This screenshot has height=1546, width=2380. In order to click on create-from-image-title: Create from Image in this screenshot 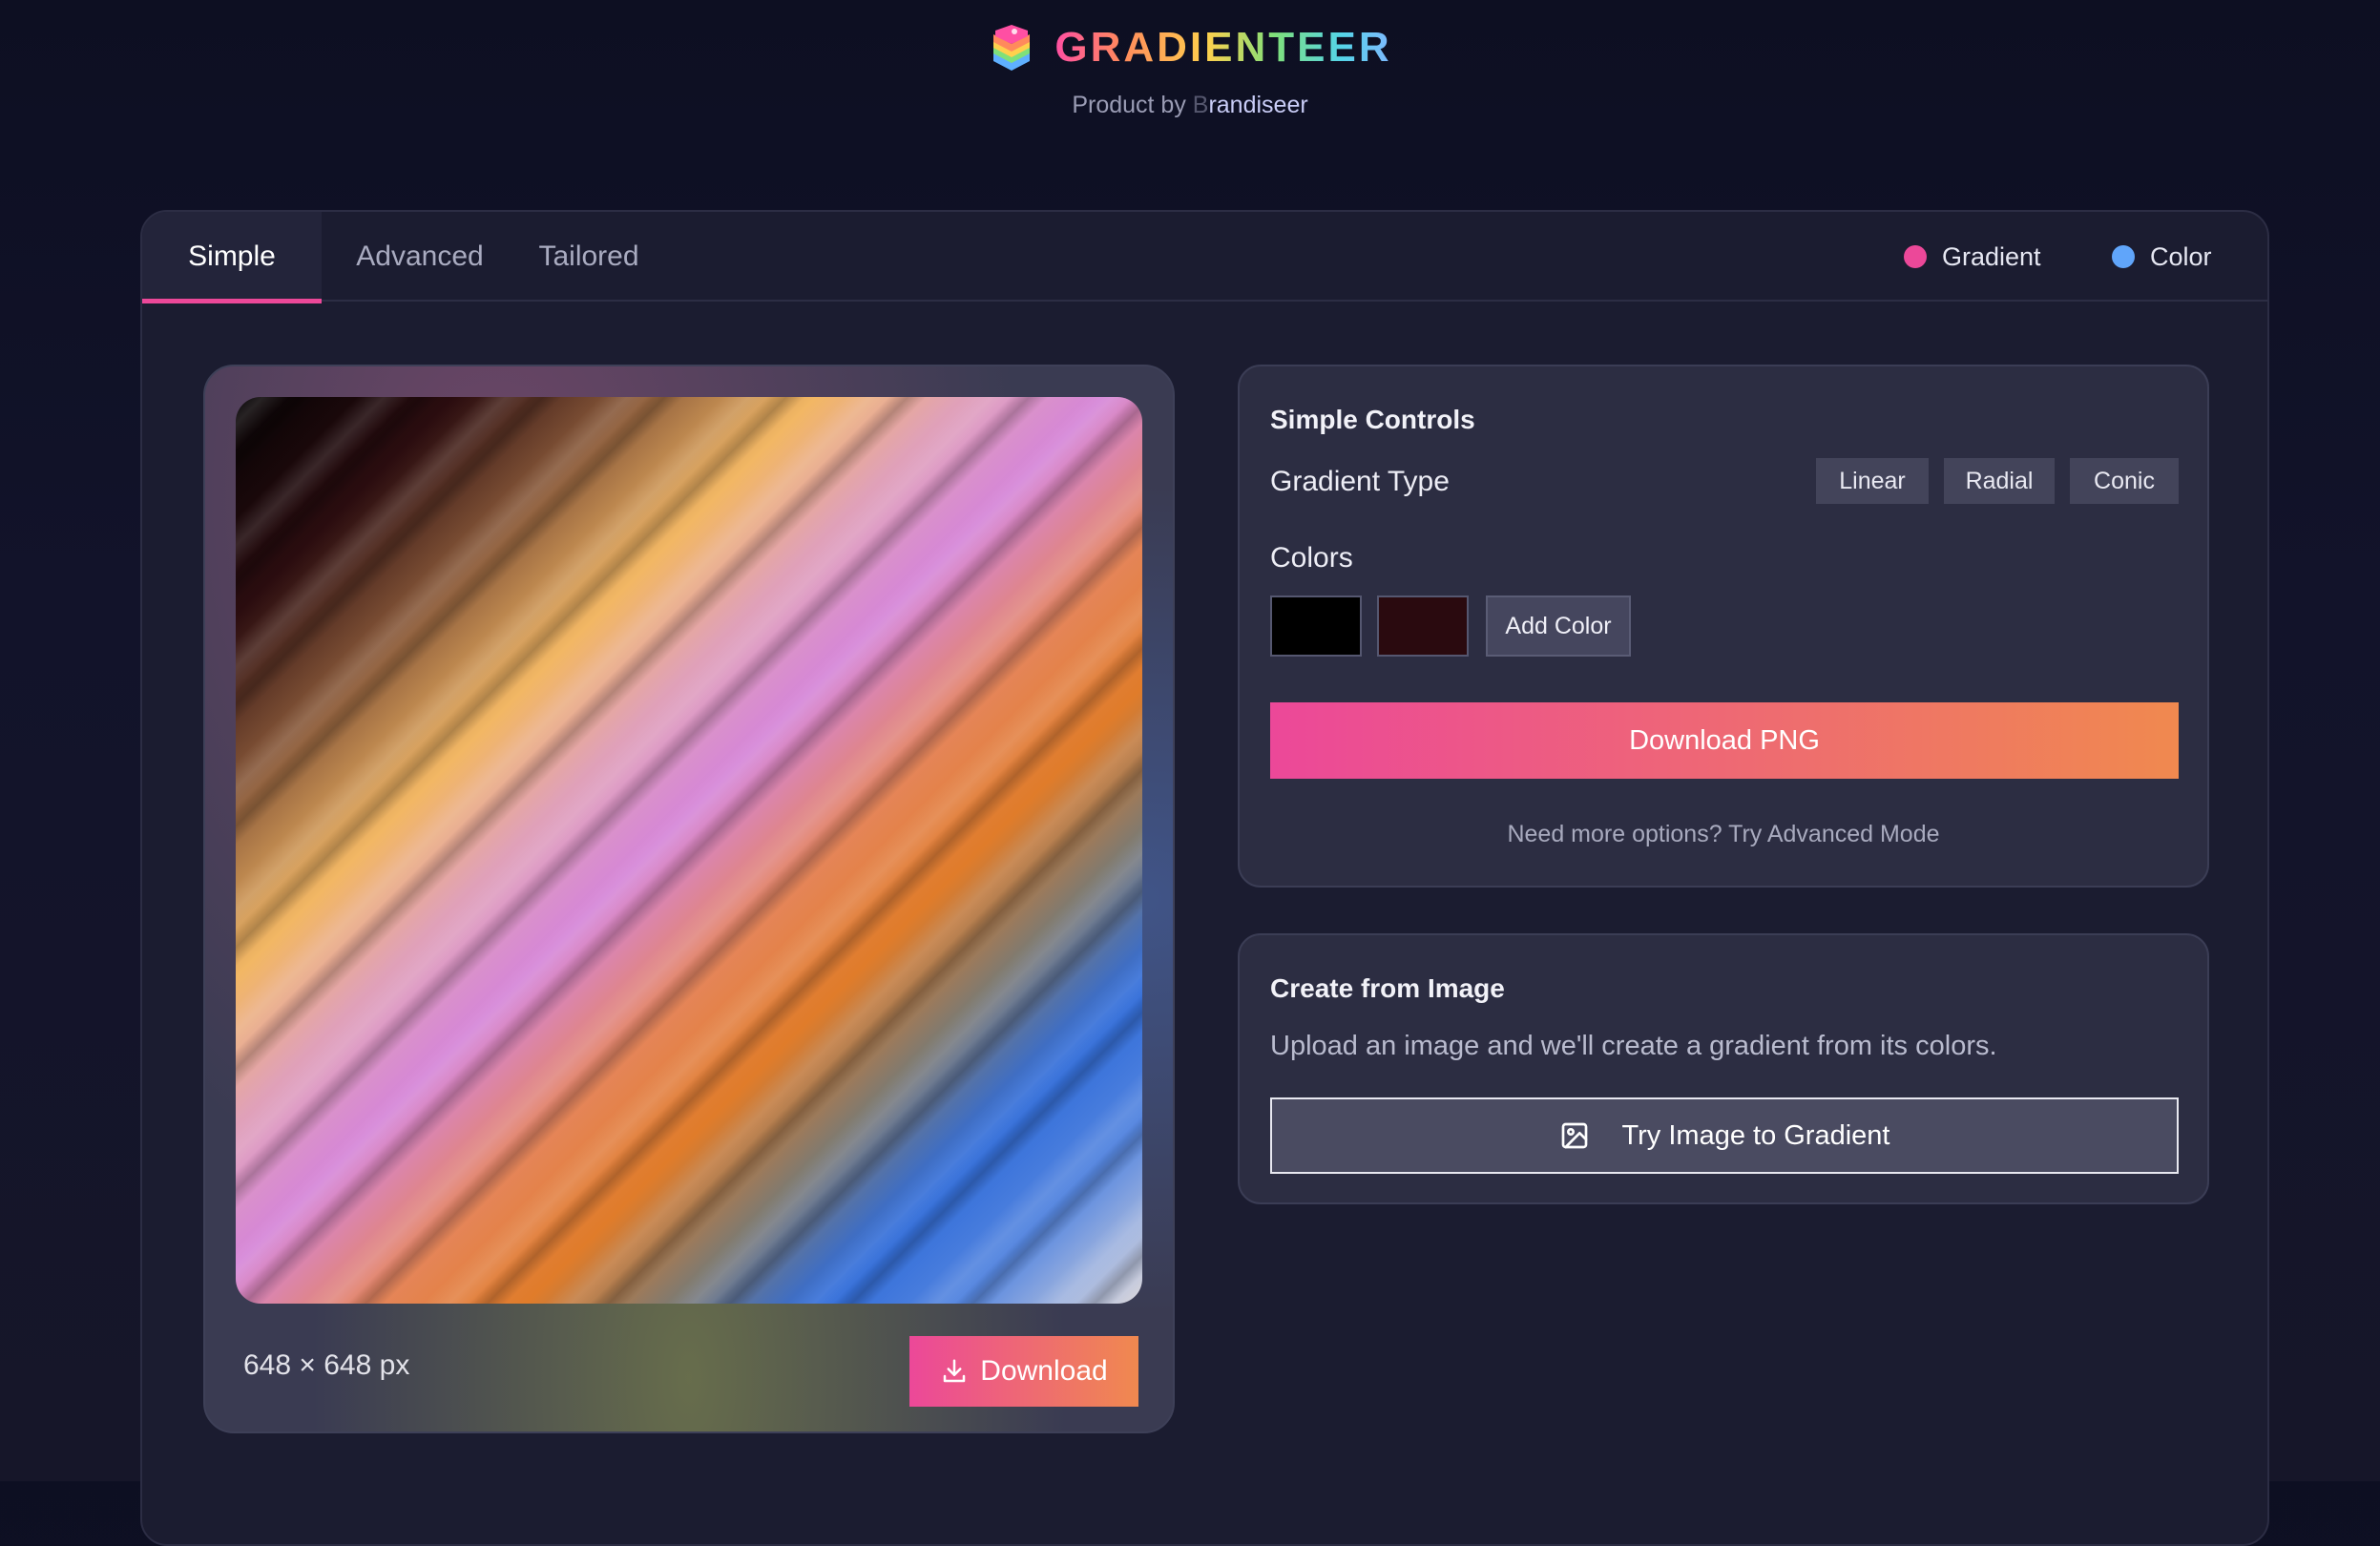, I will do `click(1388, 988)`.